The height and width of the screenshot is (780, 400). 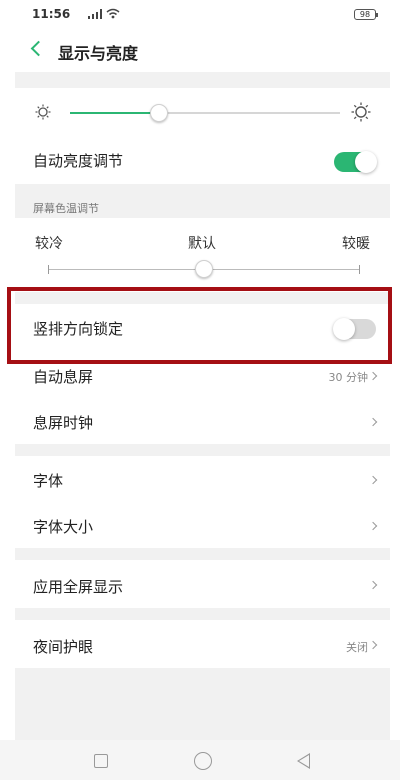 I want to click on color-temp-slider-thumb, so click(x=204, y=269).